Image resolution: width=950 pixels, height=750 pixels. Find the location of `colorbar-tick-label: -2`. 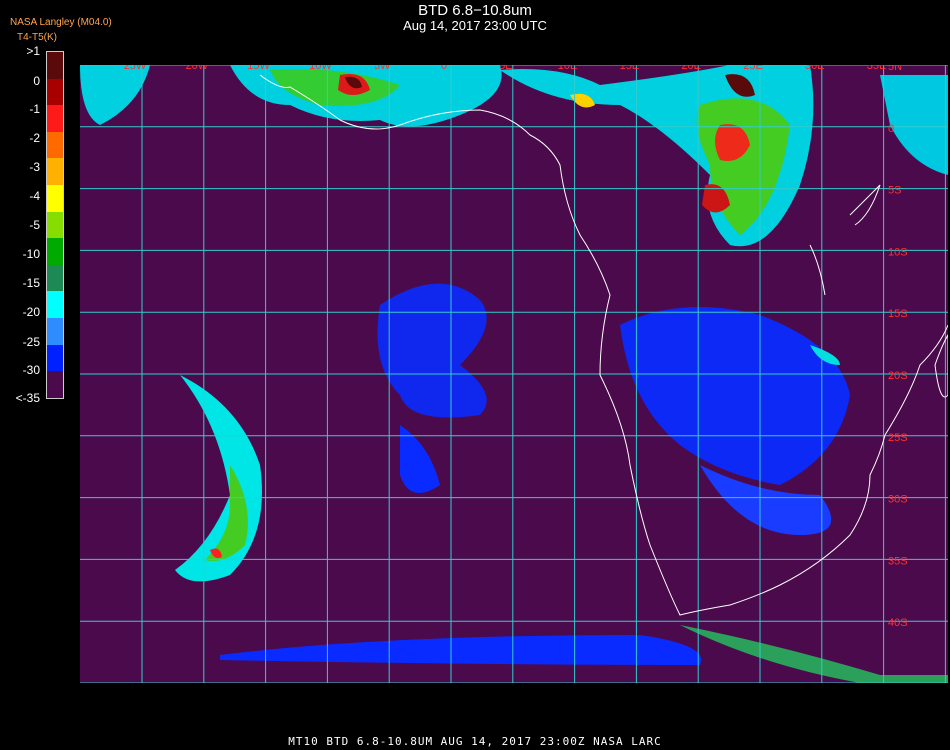

colorbar-tick-label: -2 is located at coordinates (34, 138).